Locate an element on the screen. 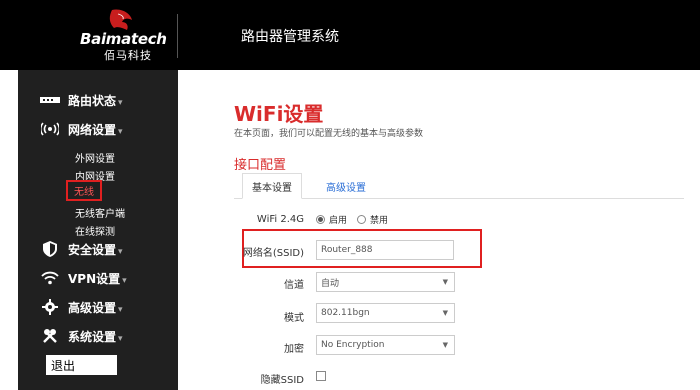  header-divider is located at coordinates (177, 36).